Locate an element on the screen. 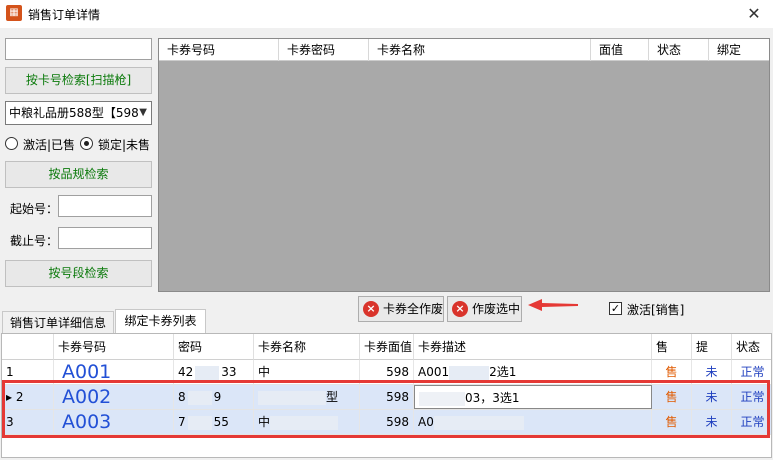  start-number-input is located at coordinates (105, 206).